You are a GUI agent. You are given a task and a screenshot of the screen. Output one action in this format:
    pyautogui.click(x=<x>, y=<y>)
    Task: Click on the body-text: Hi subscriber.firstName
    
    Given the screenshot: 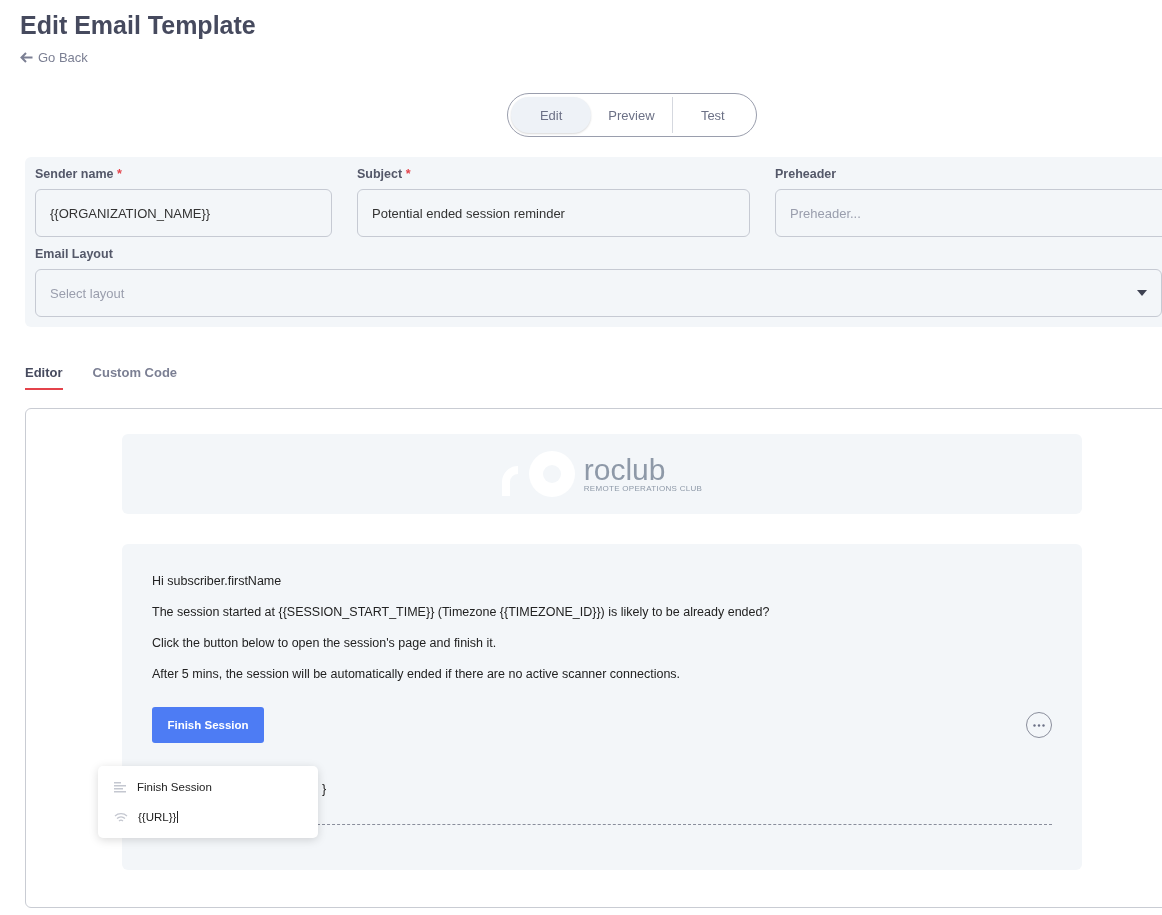 What is the action you would take?
    pyautogui.click(x=217, y=581)
    